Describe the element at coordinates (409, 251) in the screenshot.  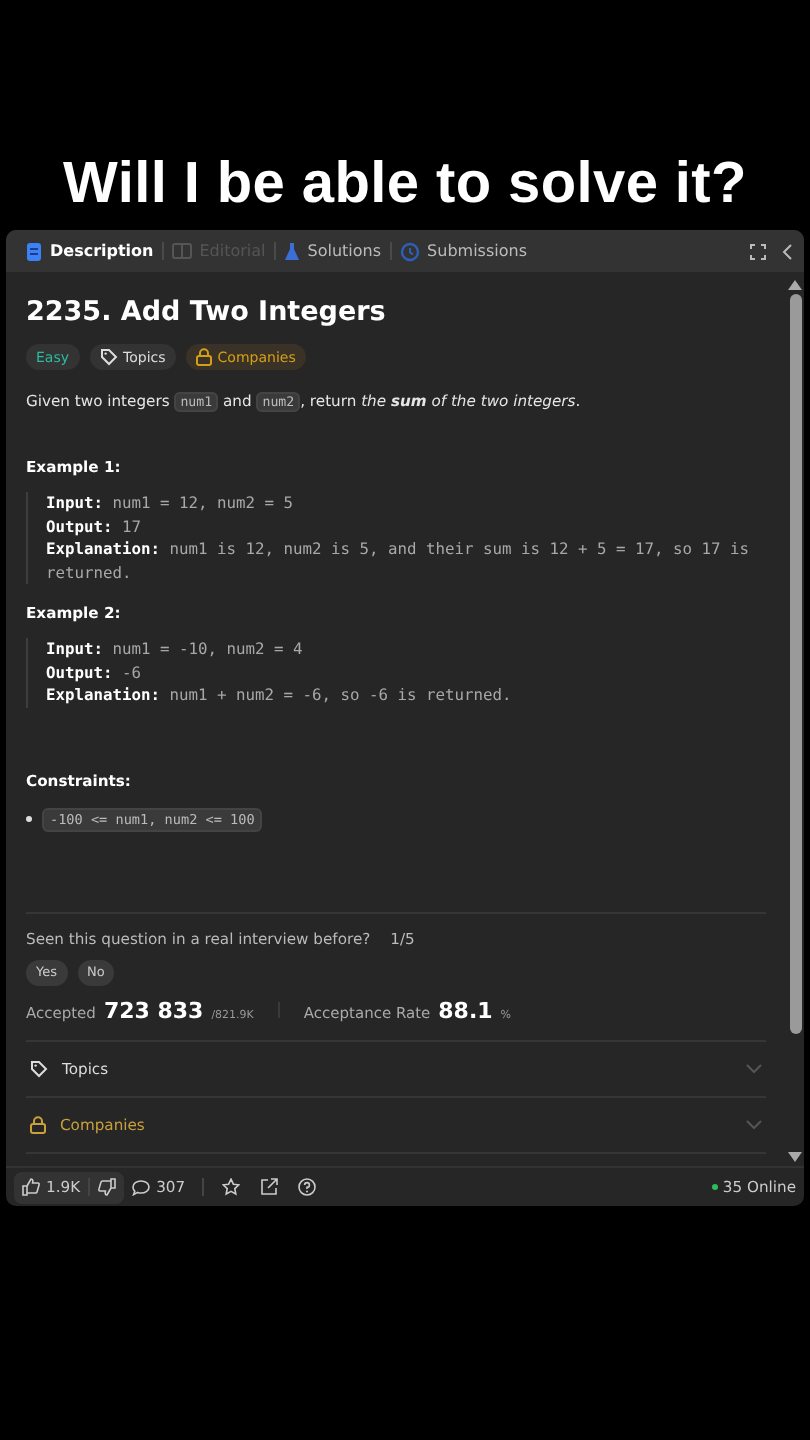
I see `history-icon` at that location.